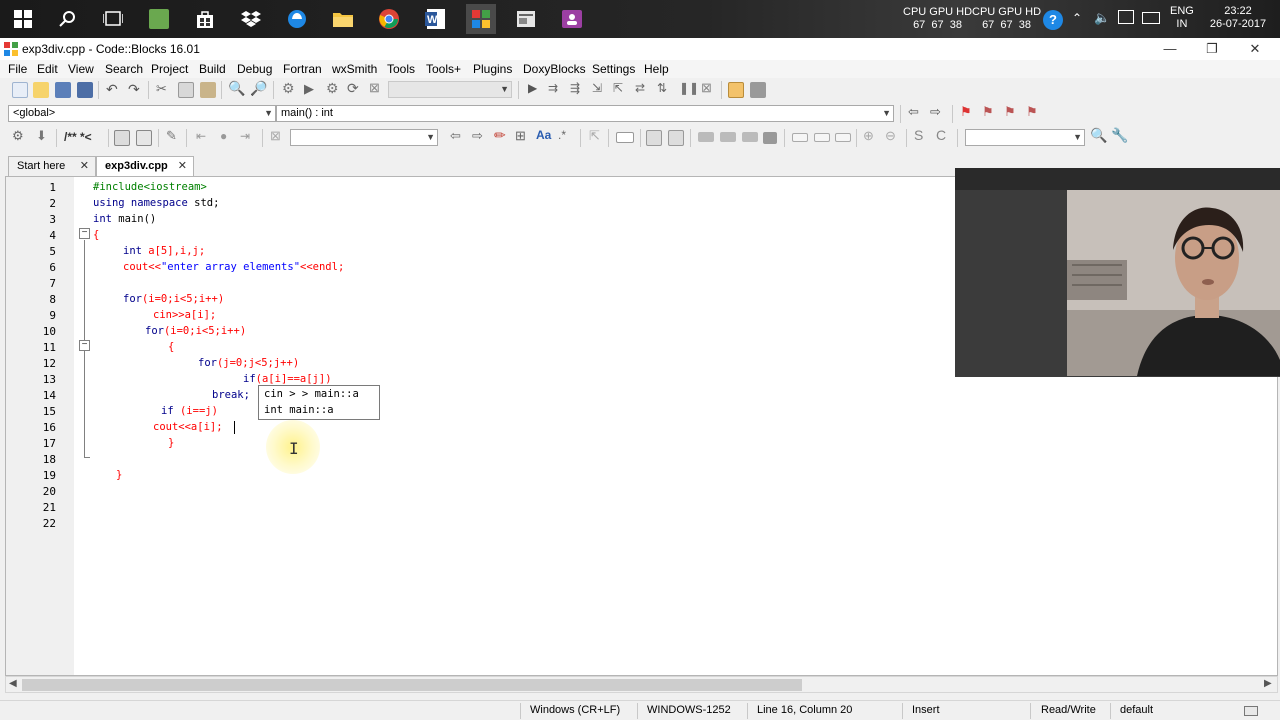 This screenshot has width=1280, height=720. Describe the element at coordinates (1098, 135) in the screenshot. I see `symbol-search-icon: 🔍` at that location.